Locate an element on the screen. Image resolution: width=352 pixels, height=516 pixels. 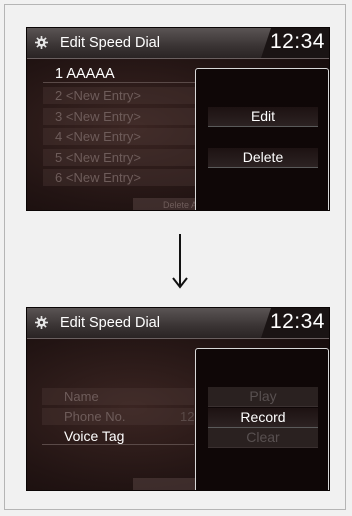
phone-number-field: Phone No. 12 is located at coordinates (118, 416).